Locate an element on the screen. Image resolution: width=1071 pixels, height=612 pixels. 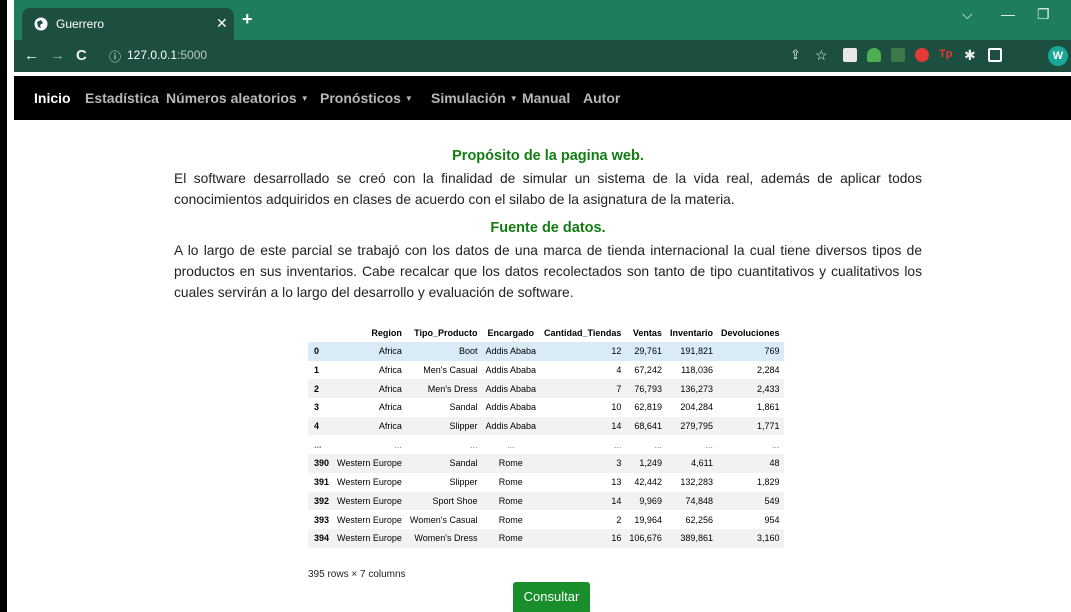
row-index: 3 is located at coordinates (317, 407).